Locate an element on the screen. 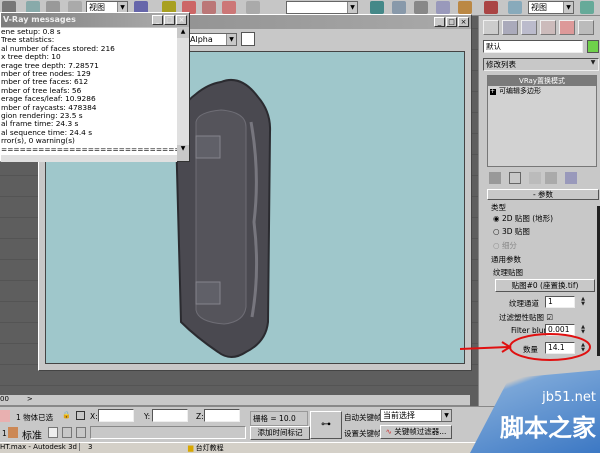 Image resolution: width=600 pixels, height=453 pixels. radio-3d-map: ○ 3D 贴图 is located at coordinates (511, 231).